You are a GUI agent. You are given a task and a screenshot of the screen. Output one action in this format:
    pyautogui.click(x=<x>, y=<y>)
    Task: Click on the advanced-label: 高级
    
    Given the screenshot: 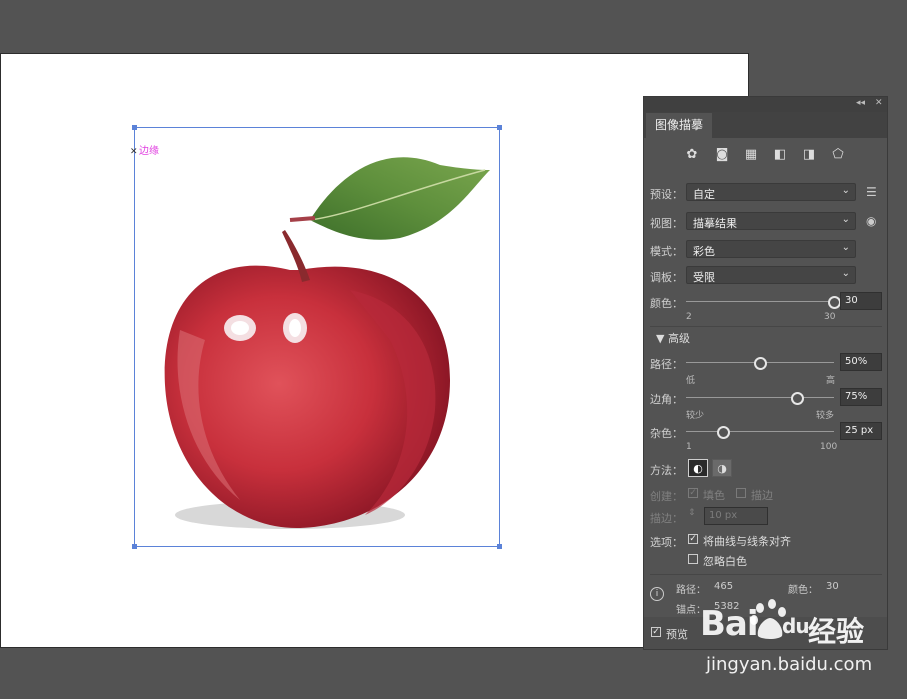 What is the action you would take?
    pyautogui.click(x=678, y=338)
    